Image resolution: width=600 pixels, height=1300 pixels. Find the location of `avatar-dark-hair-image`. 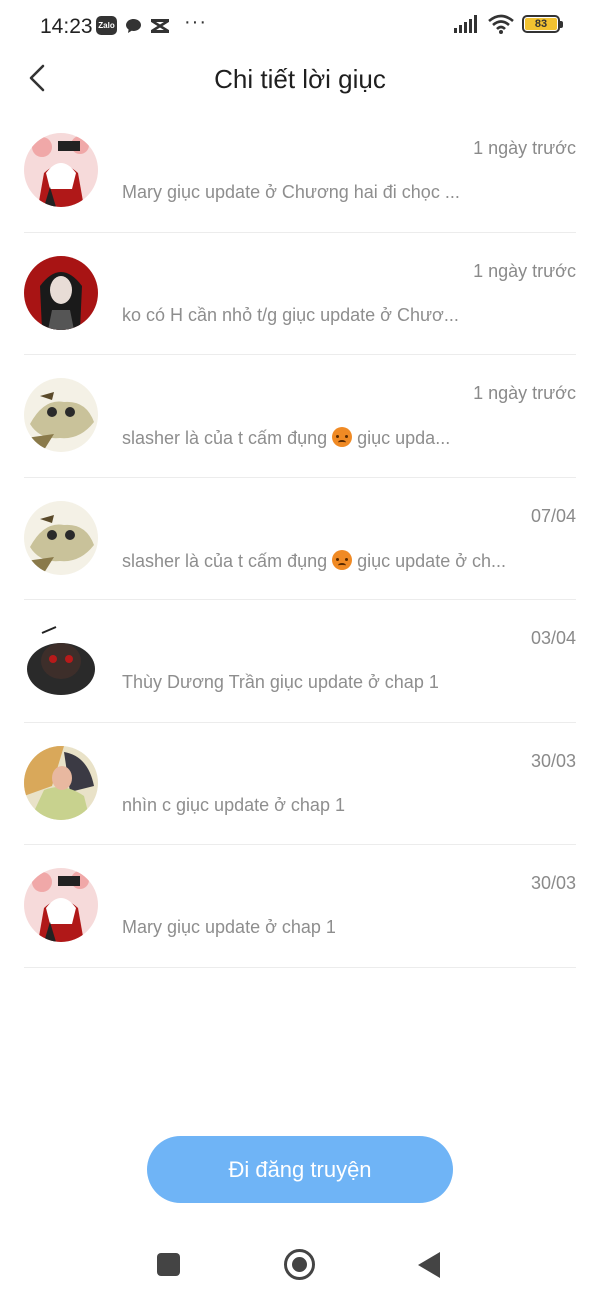

avatar-dark-hair-image is located at coordinates (61, 292).